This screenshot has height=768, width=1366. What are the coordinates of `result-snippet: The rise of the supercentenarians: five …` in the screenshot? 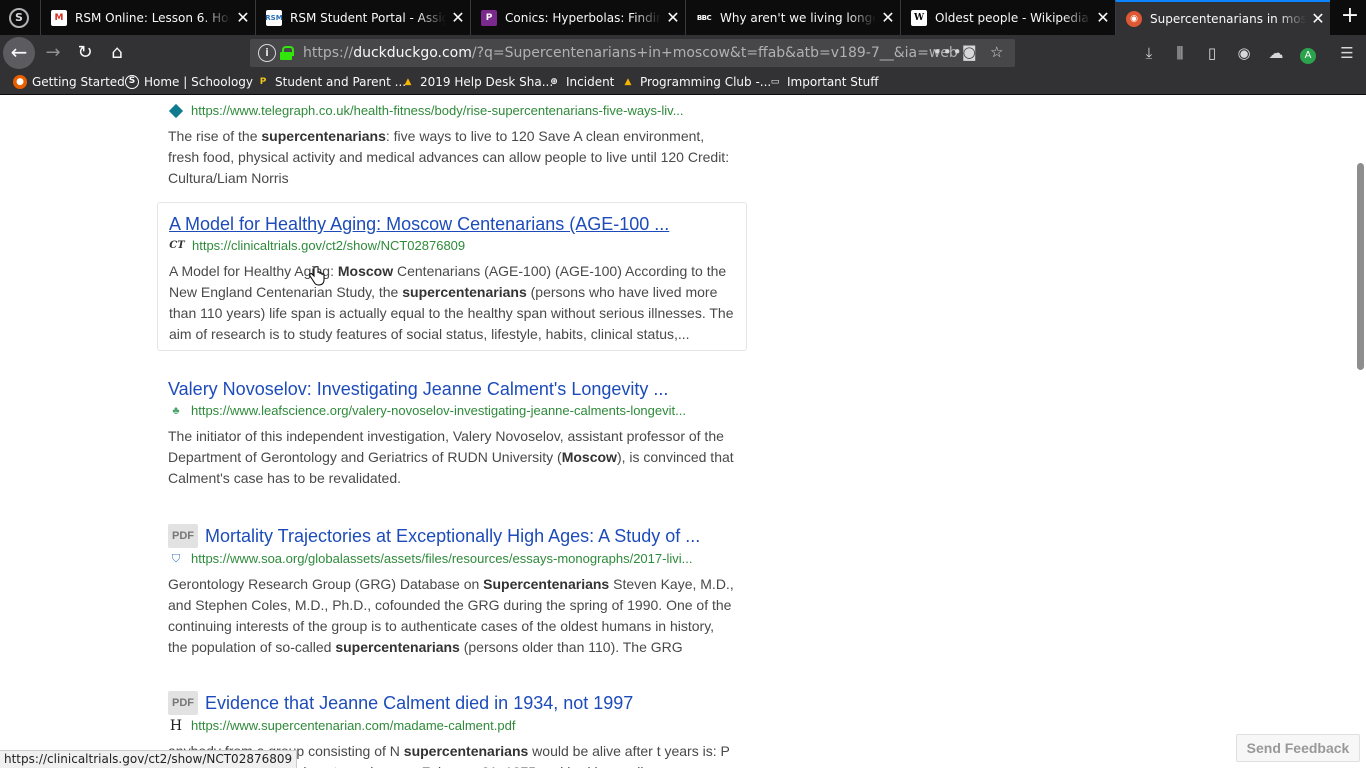 It's located at (449, 157).